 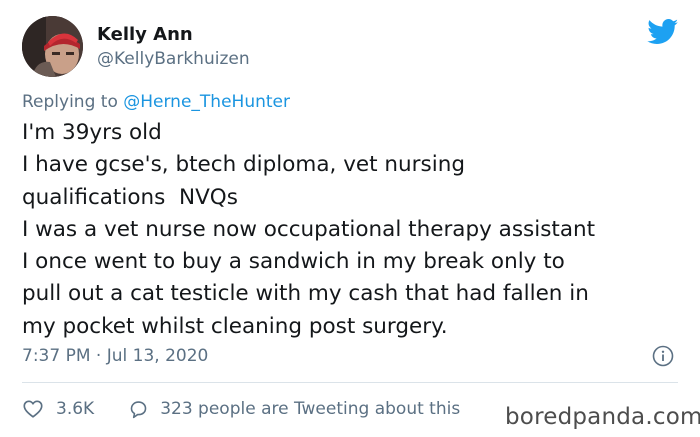 I want to click on user-avatar-image, so click(x=52, y=46).